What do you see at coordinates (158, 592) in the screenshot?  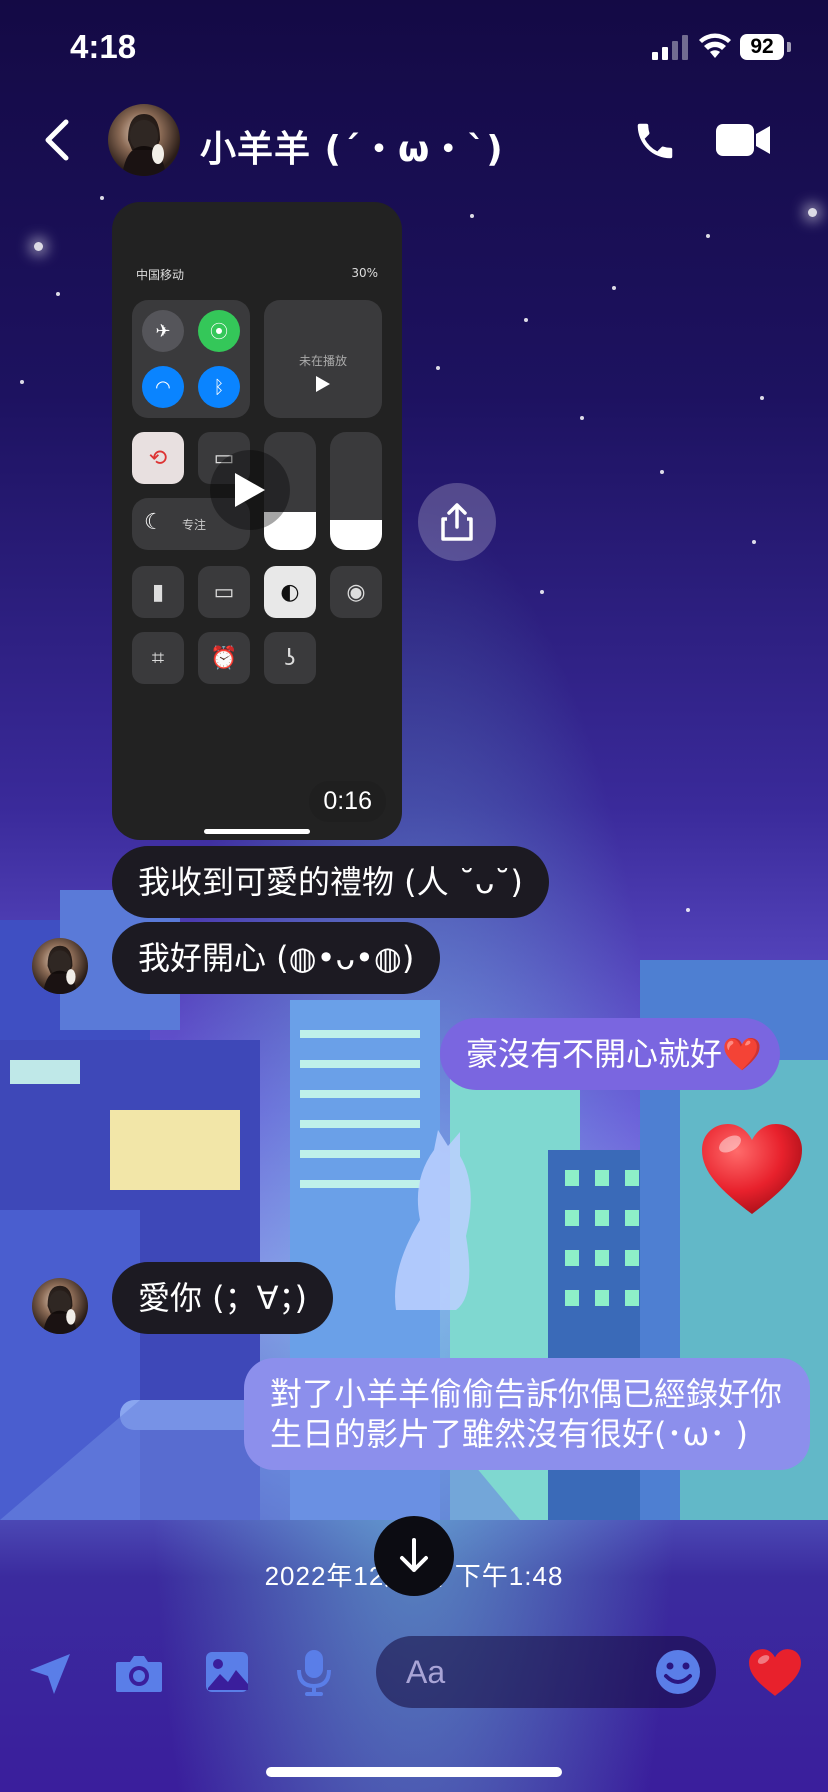 I see `flashlight-icon: ▮` at bounding box center [158, 592].